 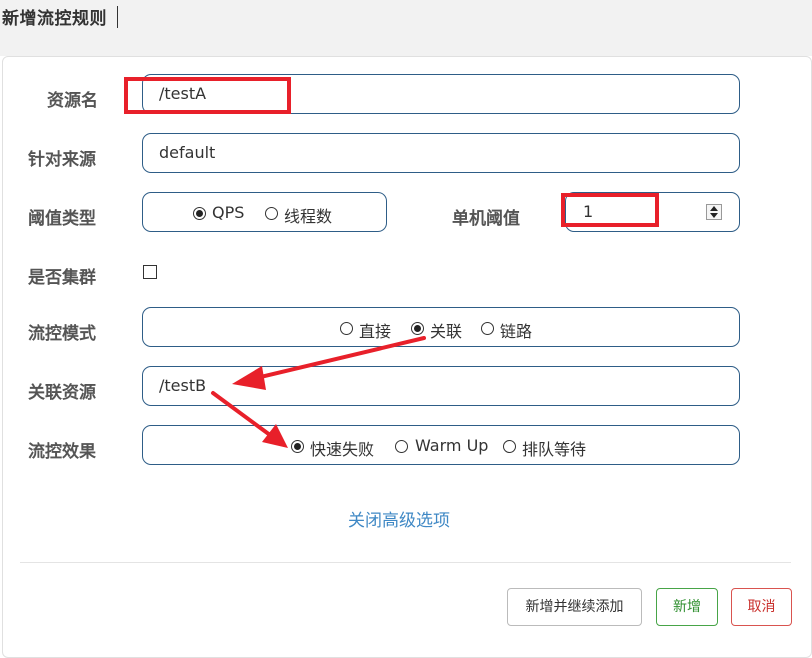 I want to click on strategy-group: 直接 关联 链路, so click(x=441, y=327).